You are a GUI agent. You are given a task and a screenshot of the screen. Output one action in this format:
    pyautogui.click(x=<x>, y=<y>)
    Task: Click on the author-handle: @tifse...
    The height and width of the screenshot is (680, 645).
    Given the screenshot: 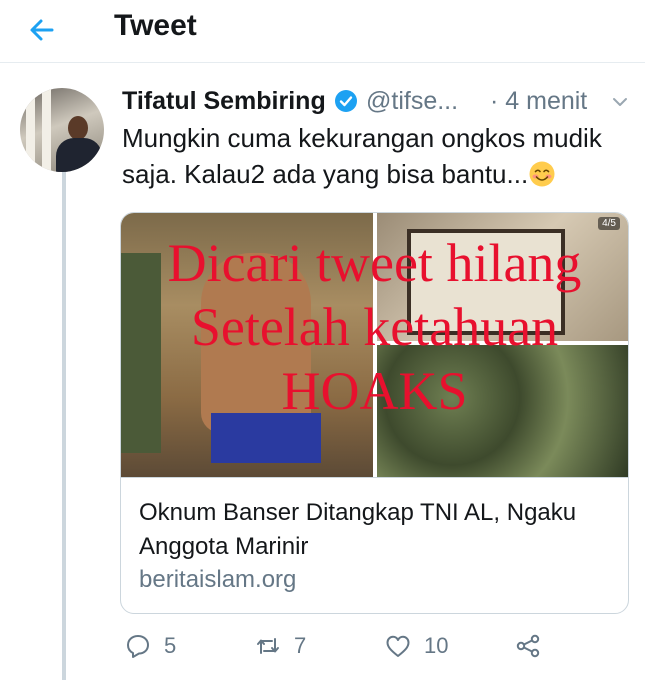 What is the action you would take?
    pyautogui.click(x=412, y=101)
    